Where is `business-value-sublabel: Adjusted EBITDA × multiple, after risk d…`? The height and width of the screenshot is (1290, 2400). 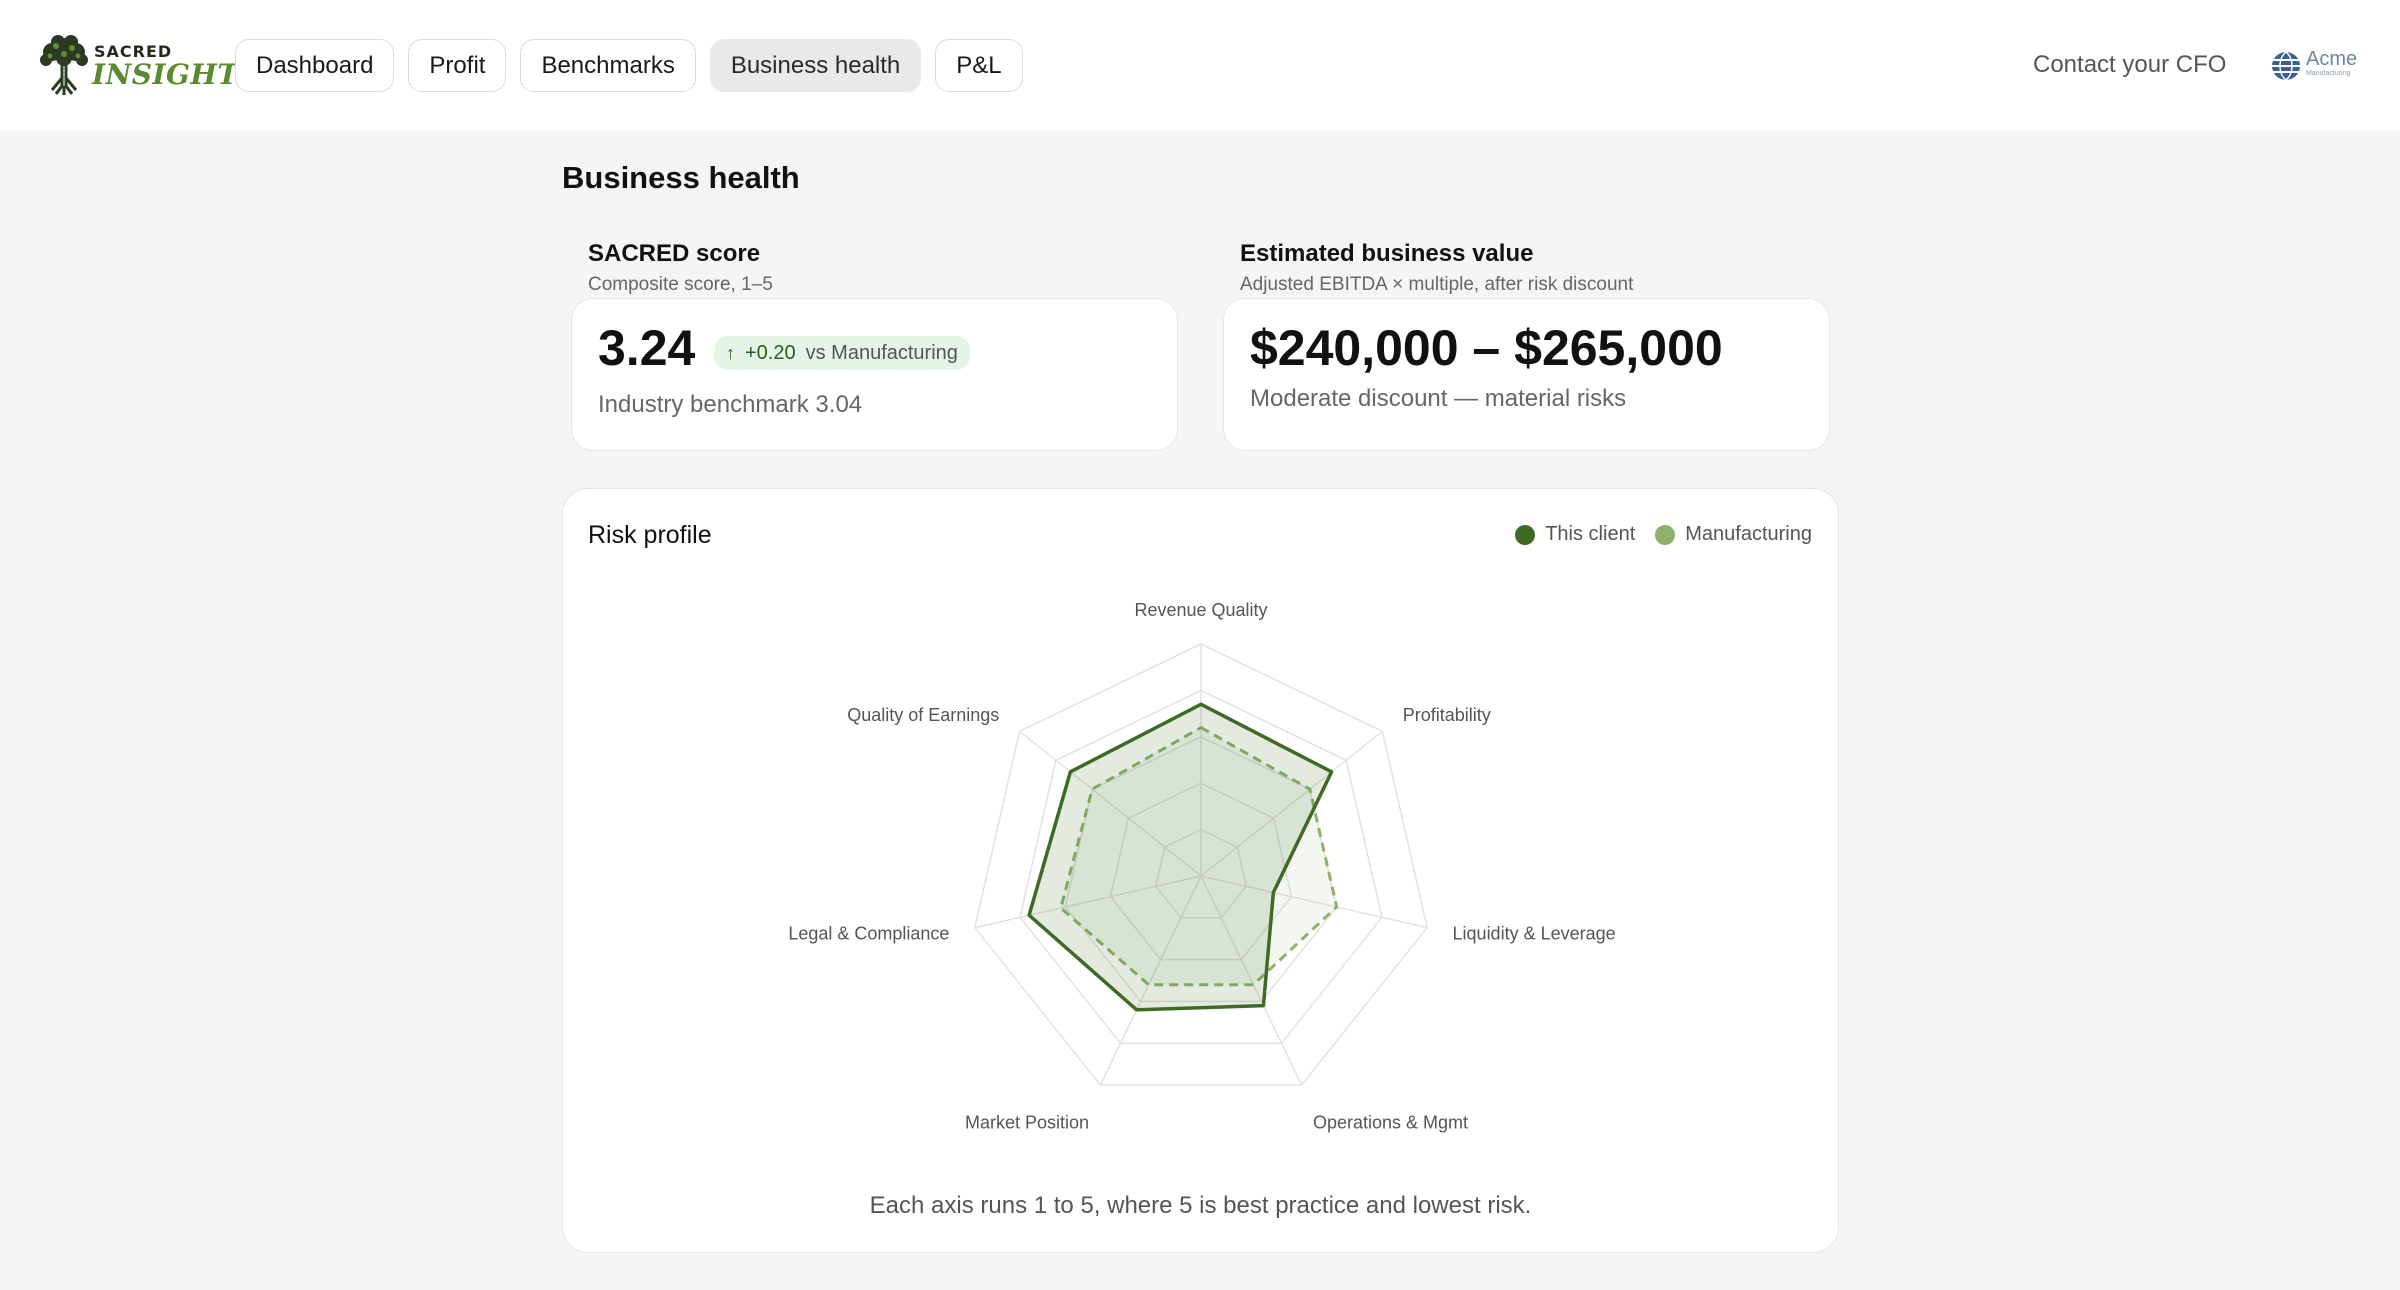 business-value-sublabel: Adjusted EBITDA × multiple, after risk d… is located at coordinates (1437, 284).